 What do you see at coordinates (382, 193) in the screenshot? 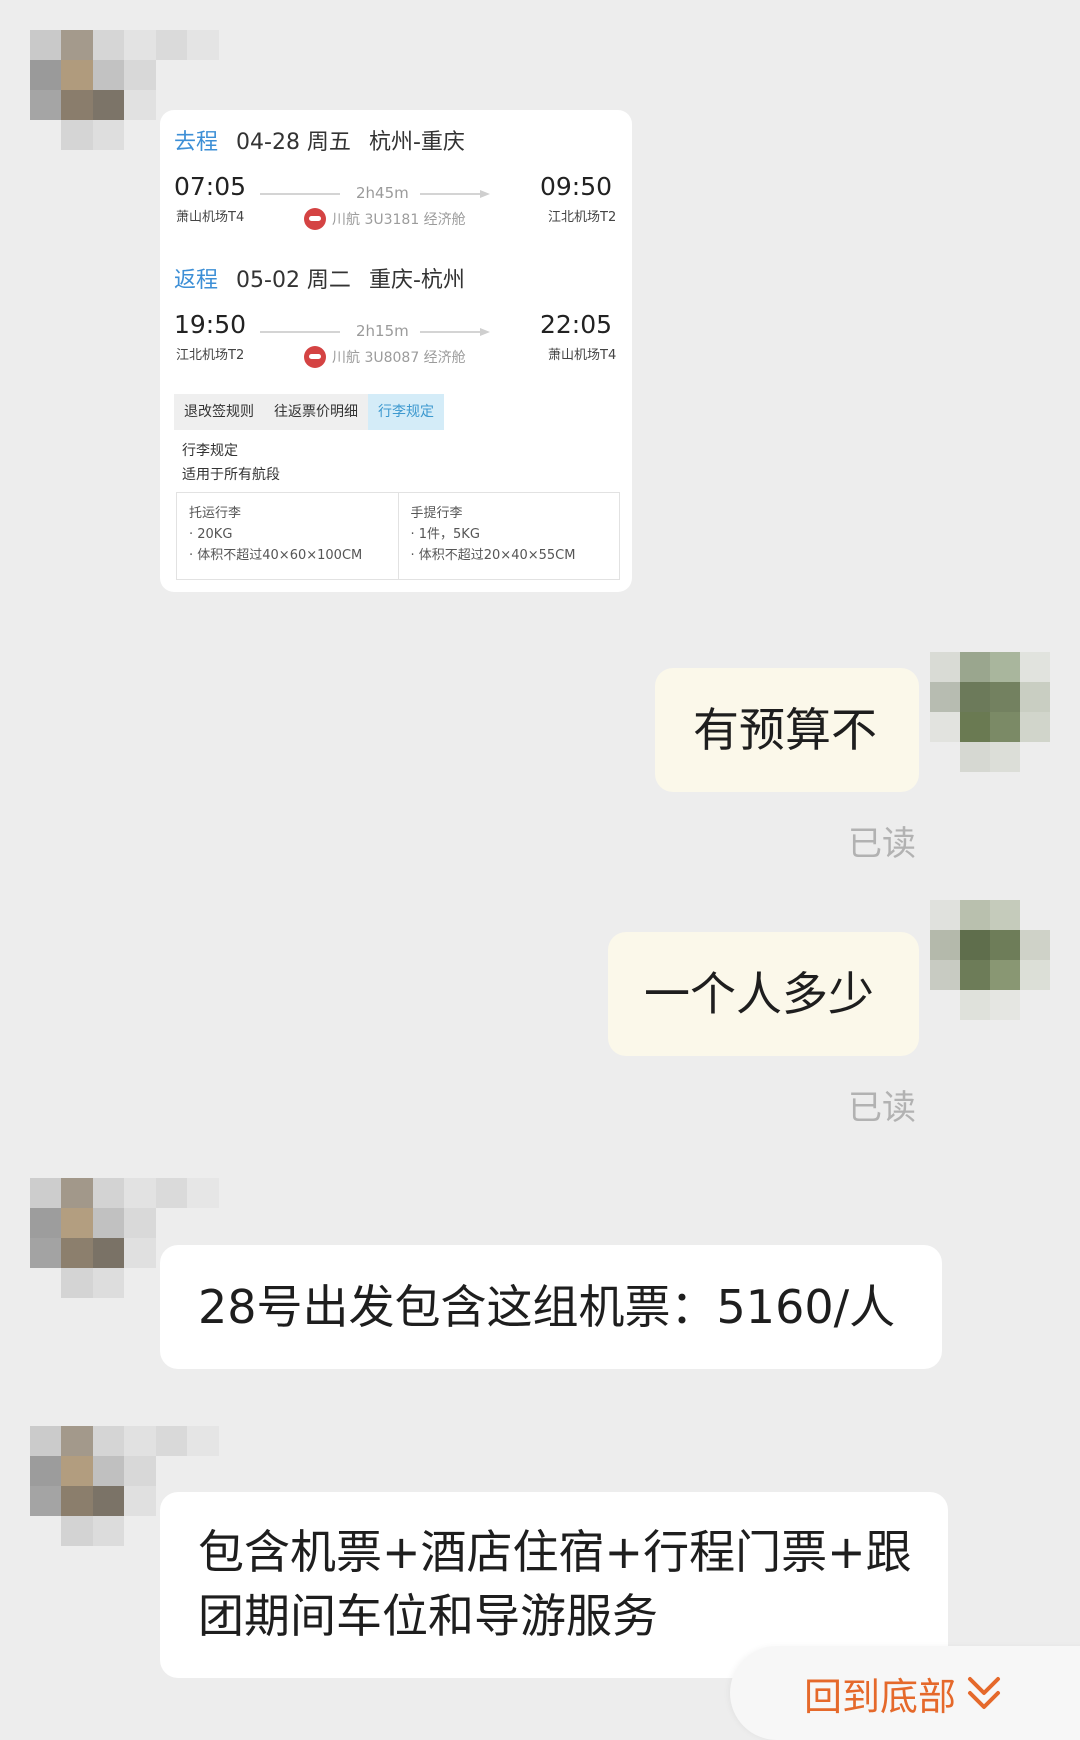
I see `outbound-duration: 2h45m` at bounding box center [382, 193].